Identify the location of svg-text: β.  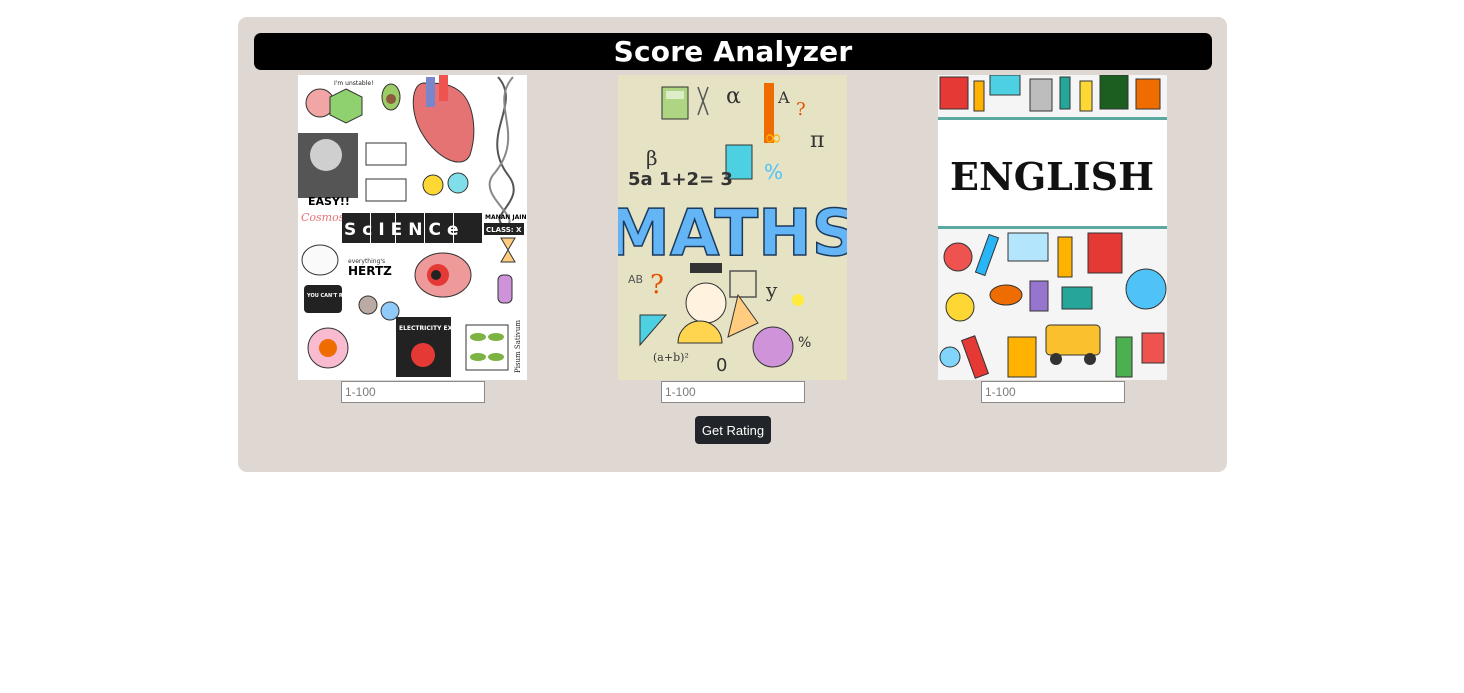
(652, 158).